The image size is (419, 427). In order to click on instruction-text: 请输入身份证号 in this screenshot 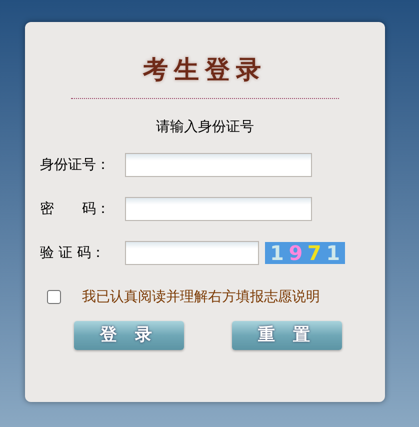, I will do `click(205, 127)`.